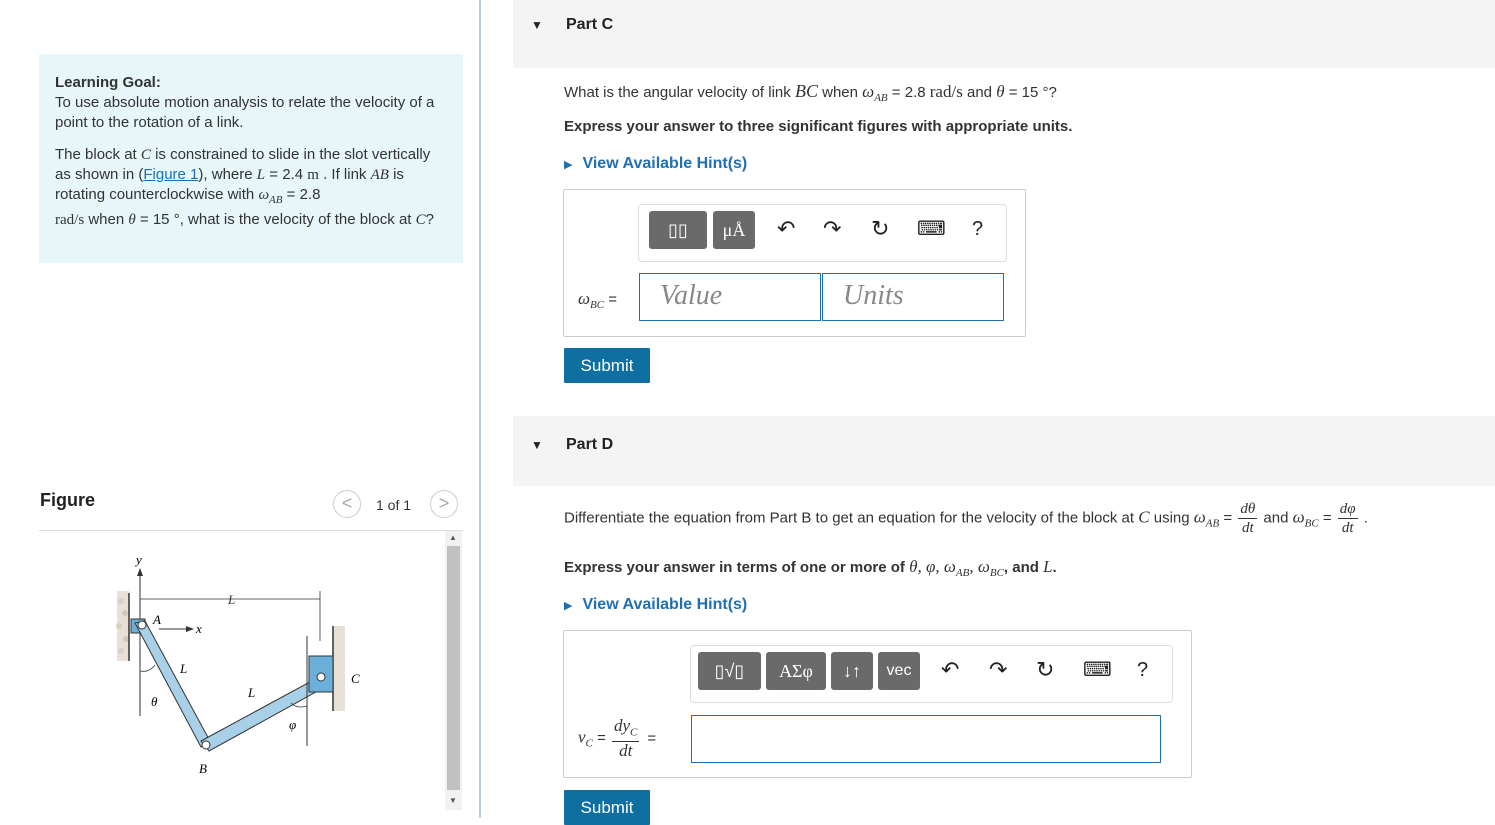 The height and width of the screenshot is (825, 1495). Describe the element at coordinates (444, 504) in the screenshot. I see `next-figure-button: >` at that location.